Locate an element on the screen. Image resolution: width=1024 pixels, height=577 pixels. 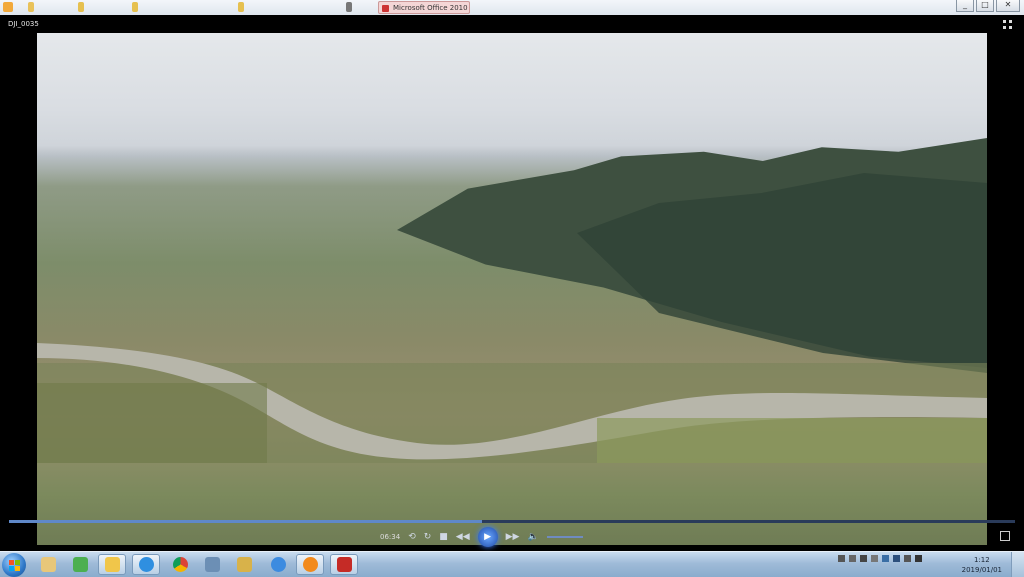
close-button: ✕ is located at coordinates (1008, 6).